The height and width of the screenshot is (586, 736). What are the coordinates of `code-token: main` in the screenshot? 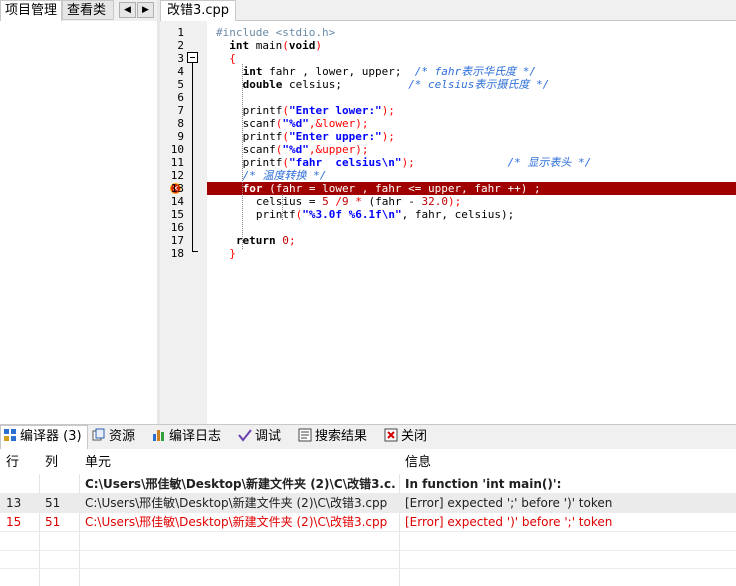 It's located at (266, 45).